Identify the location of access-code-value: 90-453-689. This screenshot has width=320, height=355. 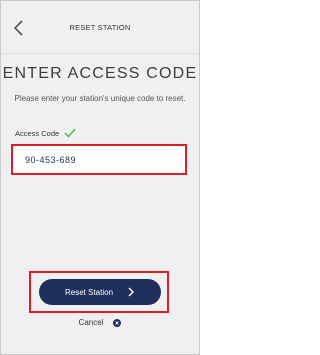
(51, 160).